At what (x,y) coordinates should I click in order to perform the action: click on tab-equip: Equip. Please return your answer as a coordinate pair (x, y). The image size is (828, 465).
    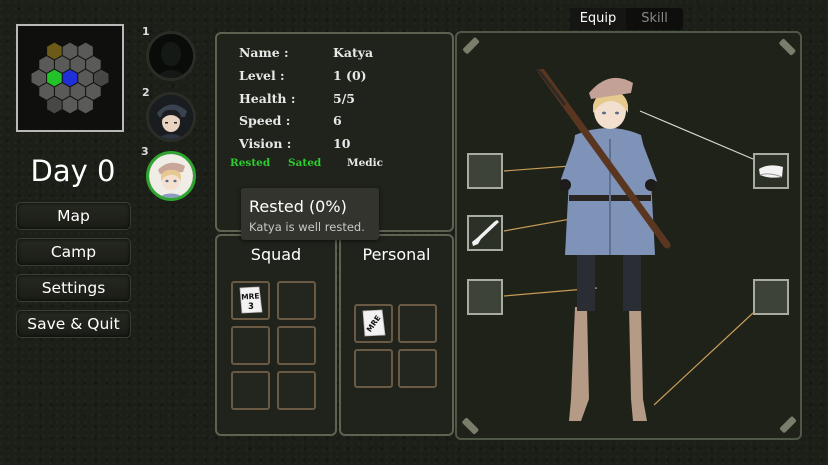
    Looking at the image, I should click on (598, 19).